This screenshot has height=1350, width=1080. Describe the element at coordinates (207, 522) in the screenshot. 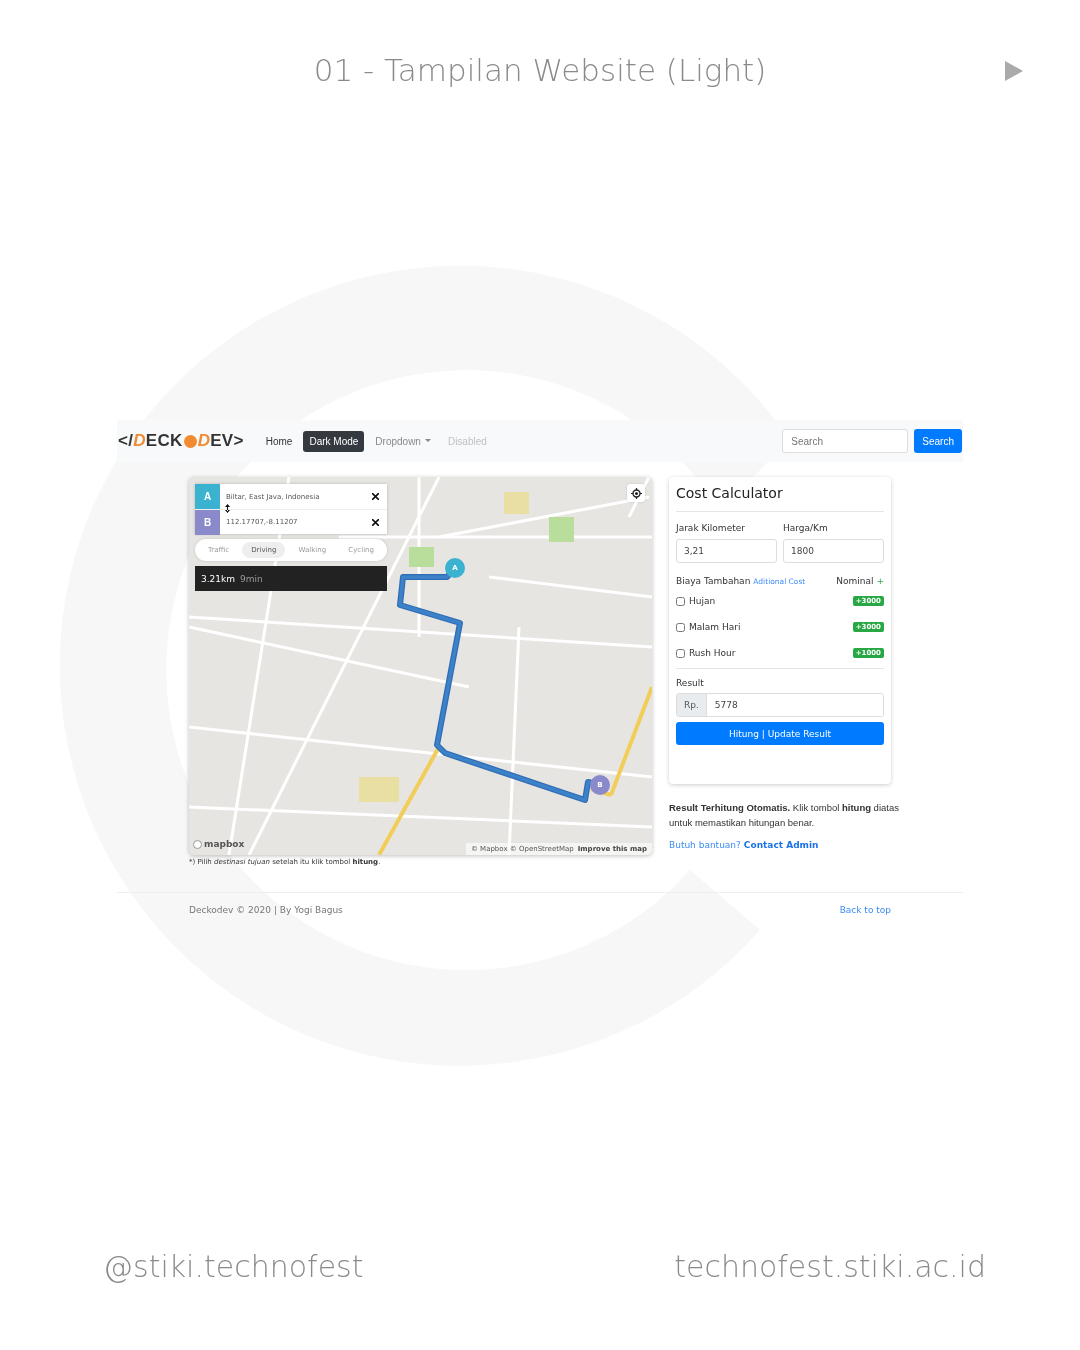

I see `destination-badge: B` at that location.